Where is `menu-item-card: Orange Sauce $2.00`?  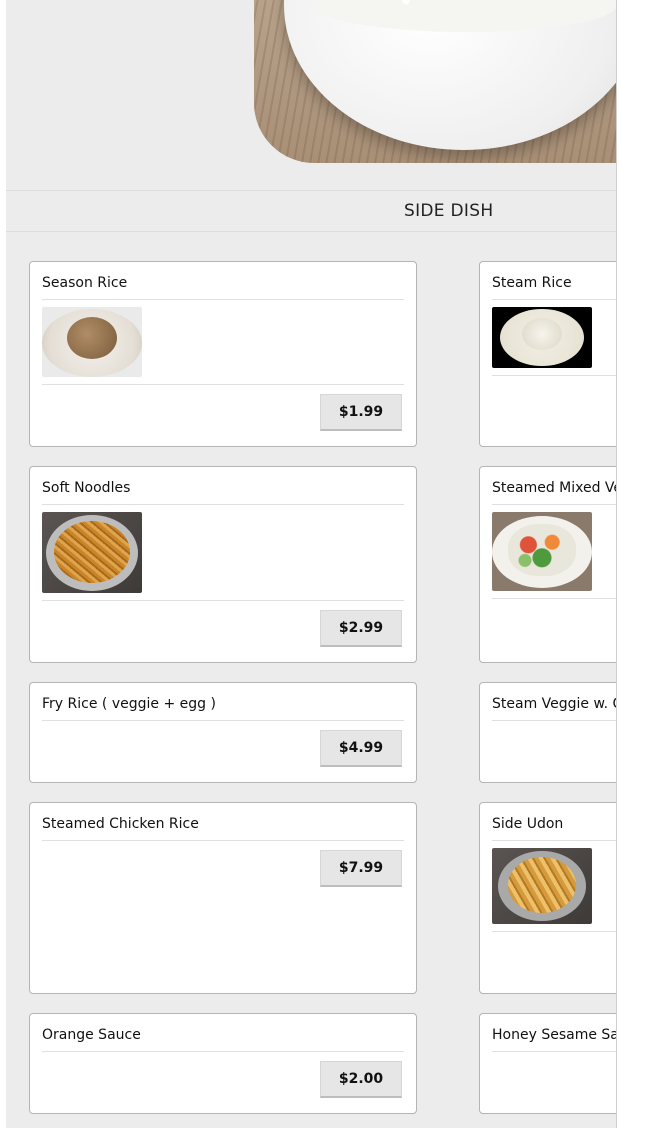 menu-item-card: Orange Sauce $2.00 is located at coordinates (223, 1063).